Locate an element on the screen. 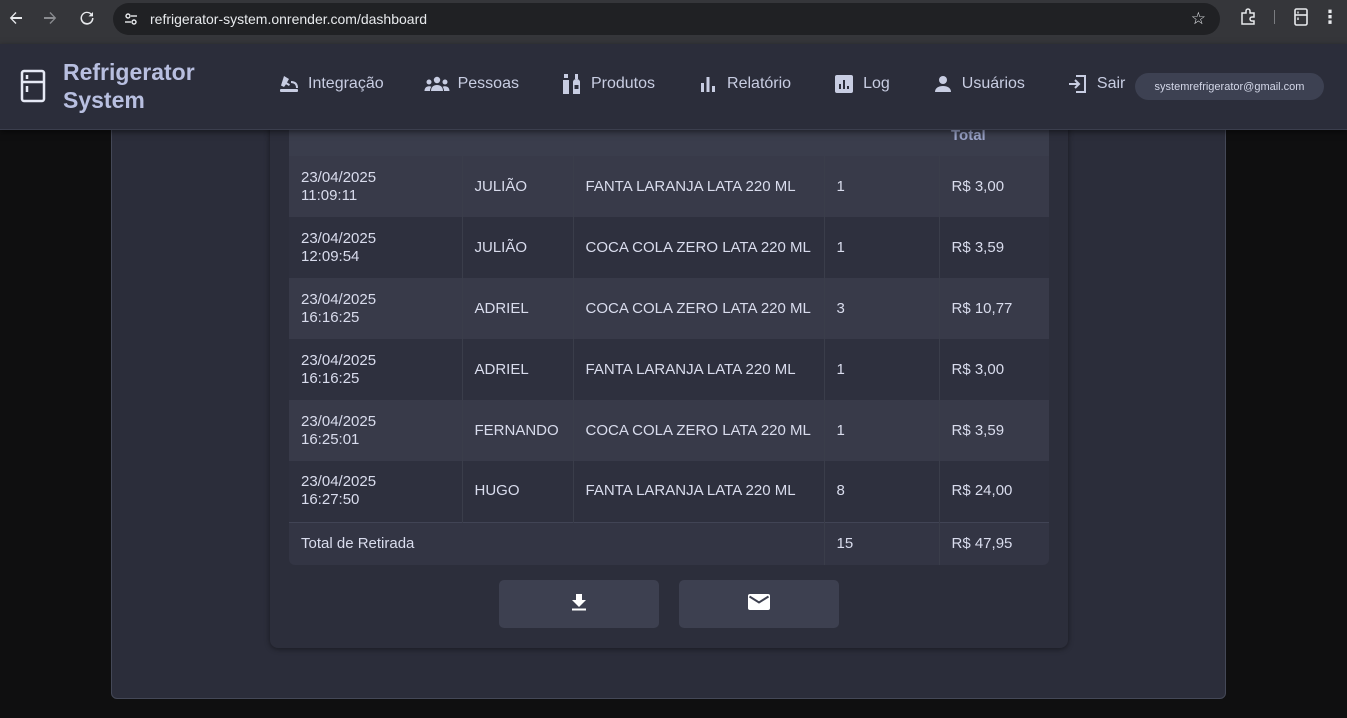 The height and width of the screenshot is (718, 1347). quantity-cell: 8 is located at coordinates (882, 491).